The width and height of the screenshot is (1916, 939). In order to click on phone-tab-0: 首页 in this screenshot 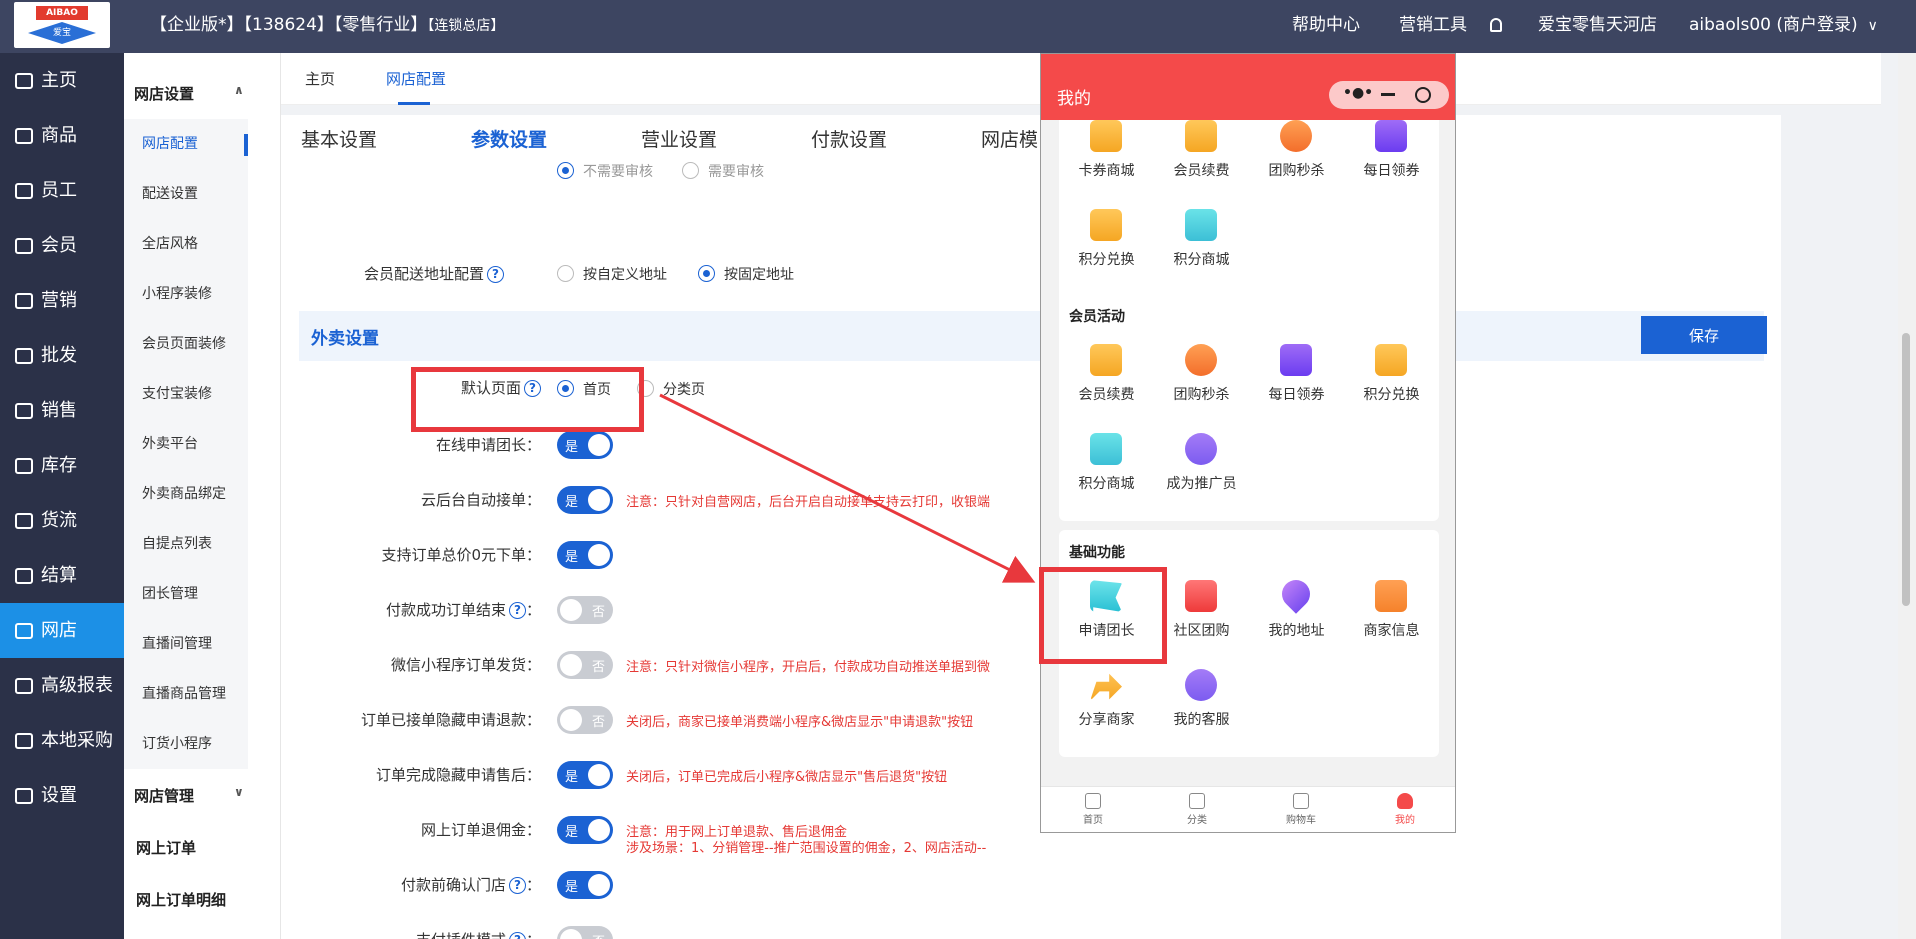, I will do `click(1093, 809)`.